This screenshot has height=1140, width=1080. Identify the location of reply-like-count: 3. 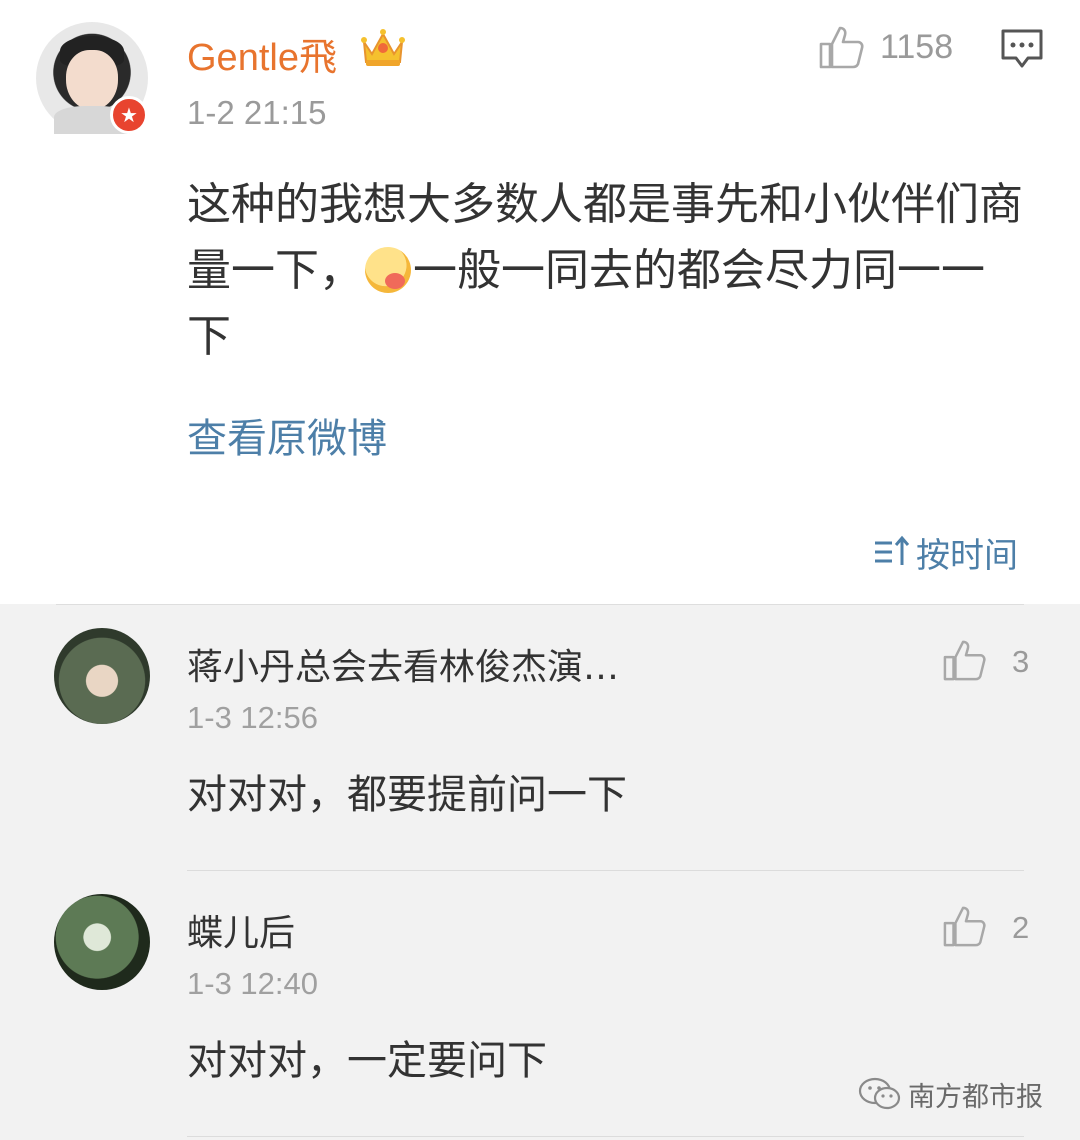
(1021, 661).